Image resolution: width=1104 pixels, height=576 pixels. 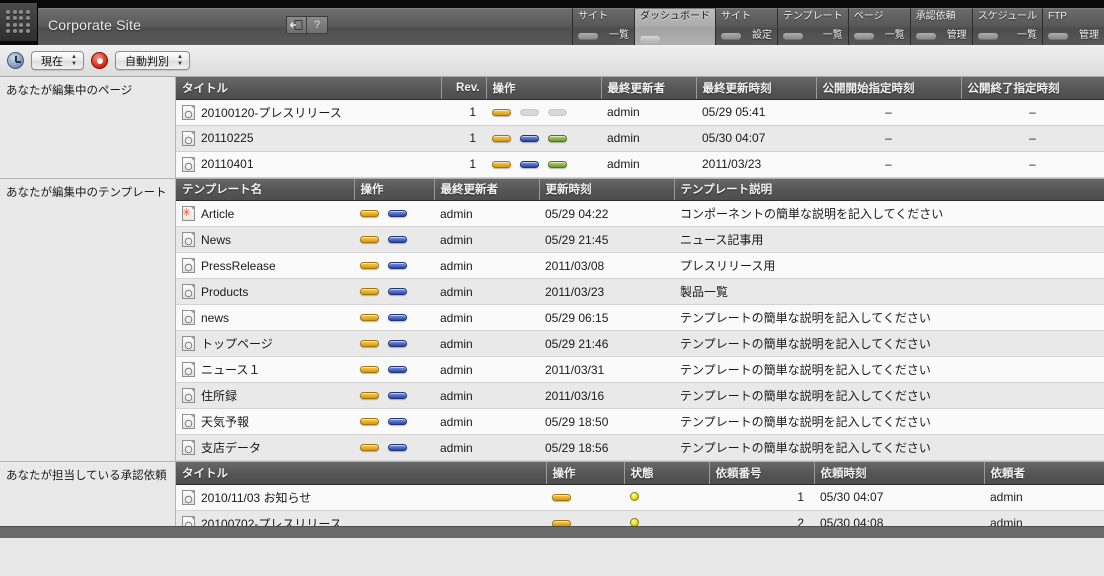 What do you see at coordinates (640, 112) in the screenshot?
I see `table-row: 20100120-プレスリリース 1 admin 05/29 05:41 – –` at bounding box center [640, 112].